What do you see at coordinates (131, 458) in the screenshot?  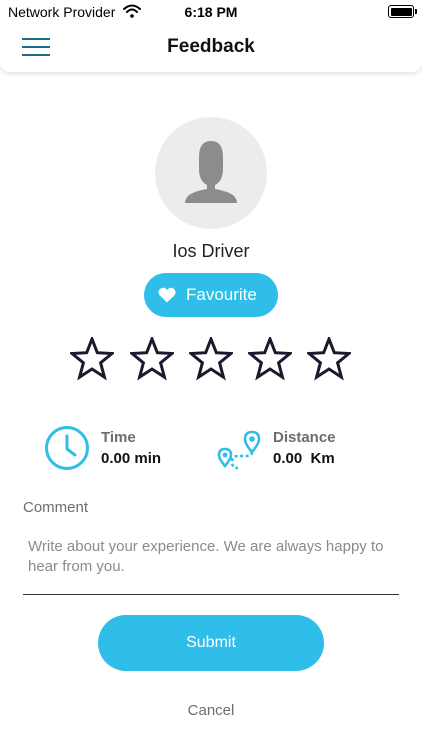 I see `time-value: 0.00 min` at bounding box center [131, 458].